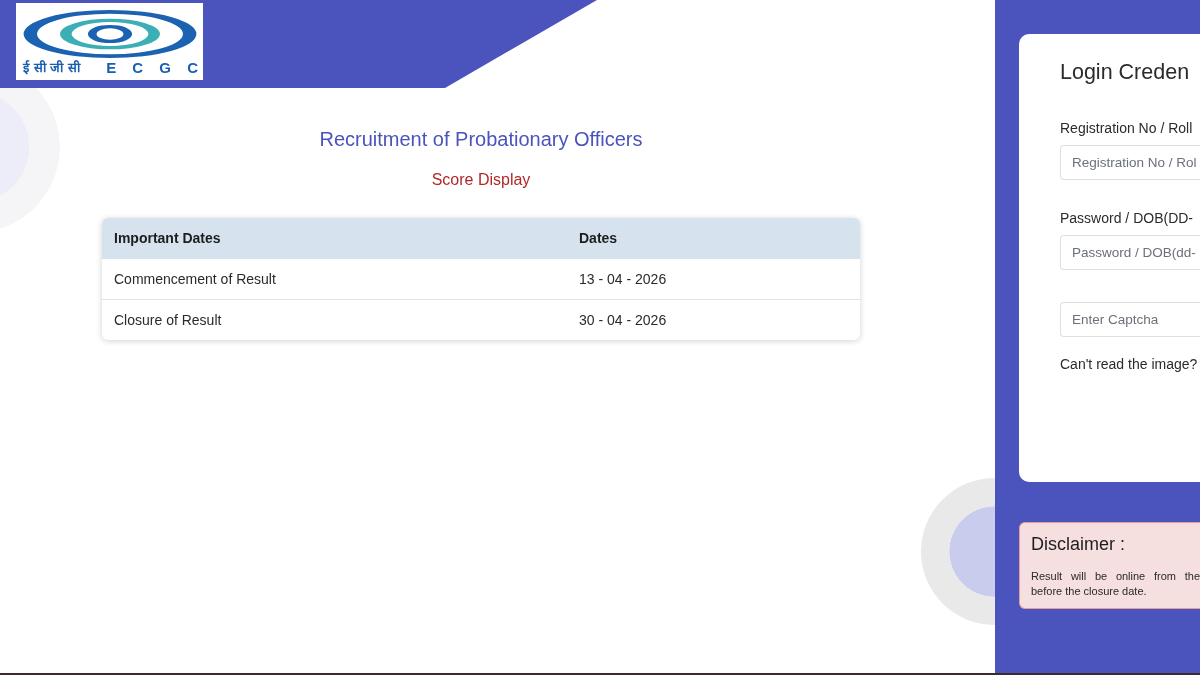 The height and width of the screenshot is (675, 1200). Describe the element at coordinates (1127, 218) in the screenshot. I see `field-label: Password / DOB(DD-` at that location.